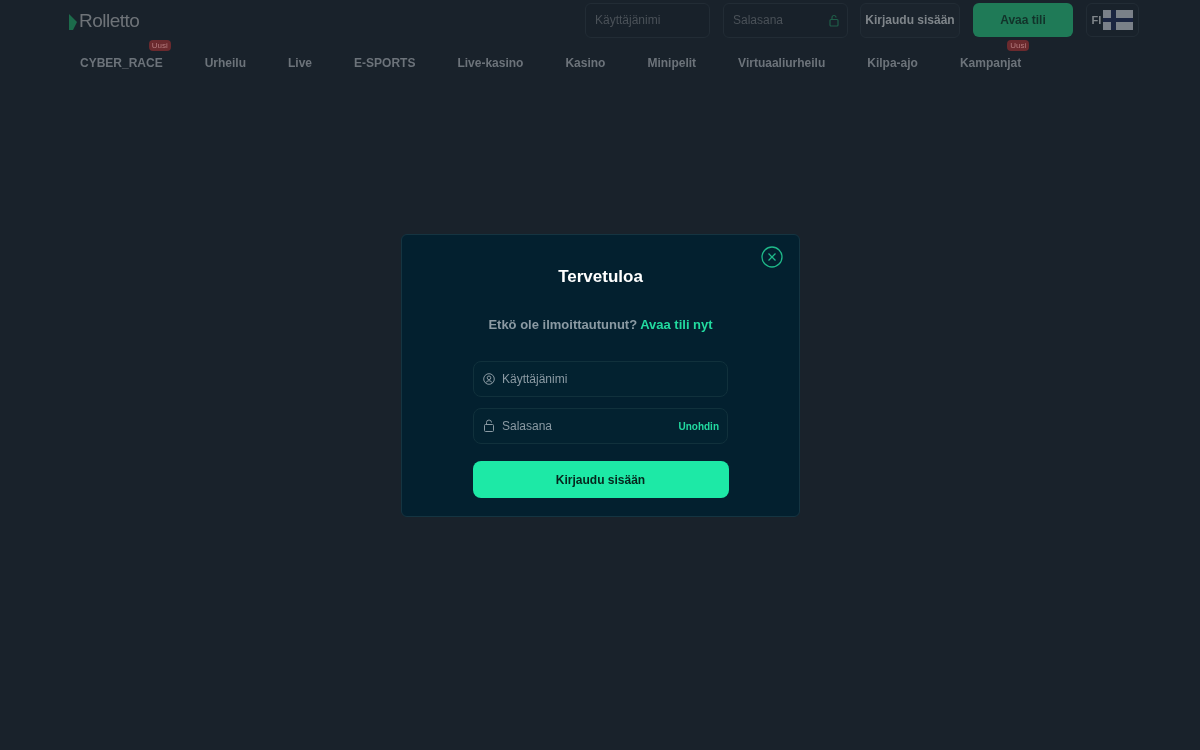  What do you see at coordinates (1118, 20) in the screenshot?
I see `flag-icon` at bounding box center [1118, 20].